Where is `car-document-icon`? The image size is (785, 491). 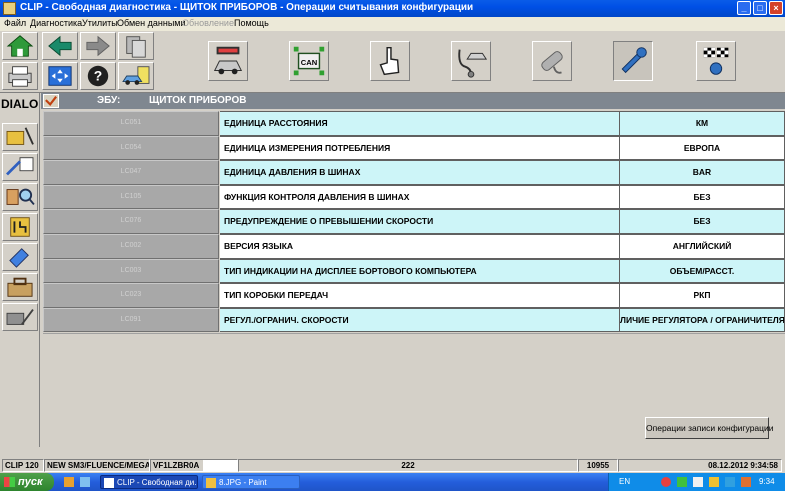 car-document-icon is located at coordinates (136, 75).